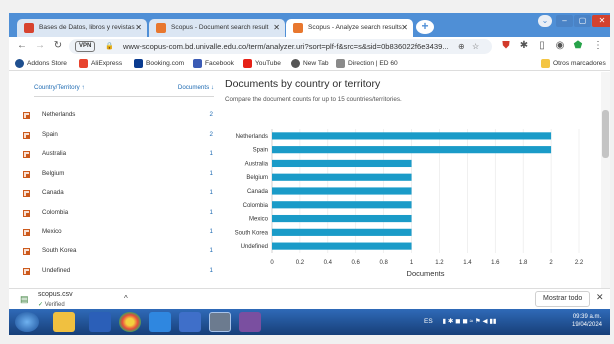 The height and width of the screenshot is (344, 614). What do you see at coordinates (587, 321) in the screenshot?
I see `taskbar-clock: 09:39 a.m. 19/04/2024` at bounding box center [587, 321].